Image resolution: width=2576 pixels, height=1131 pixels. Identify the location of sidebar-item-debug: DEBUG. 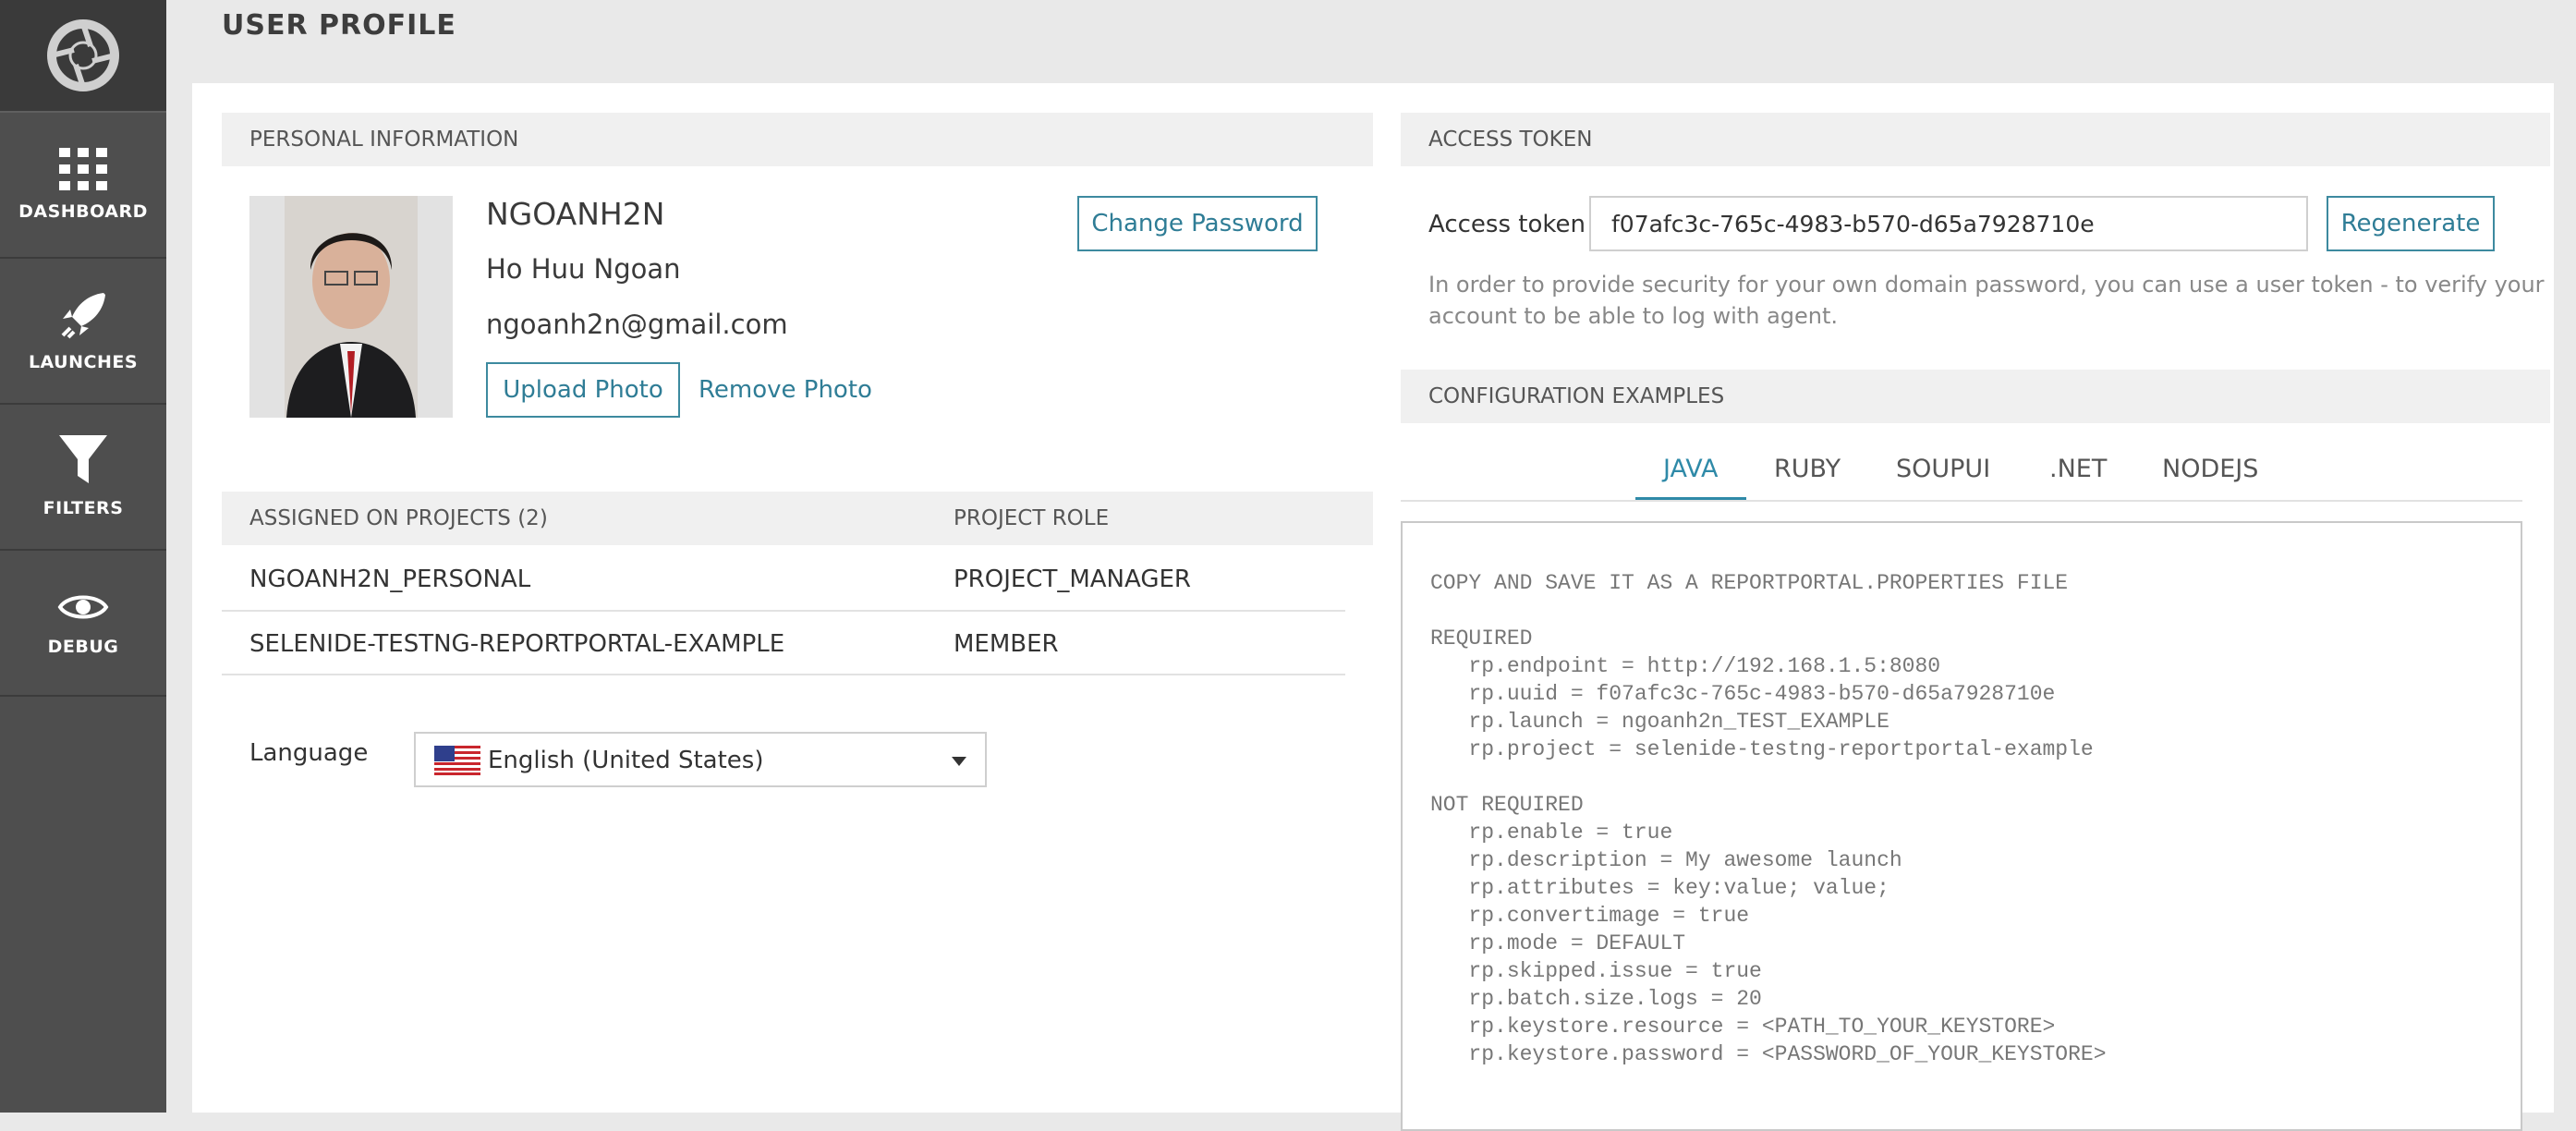
(83, 624).